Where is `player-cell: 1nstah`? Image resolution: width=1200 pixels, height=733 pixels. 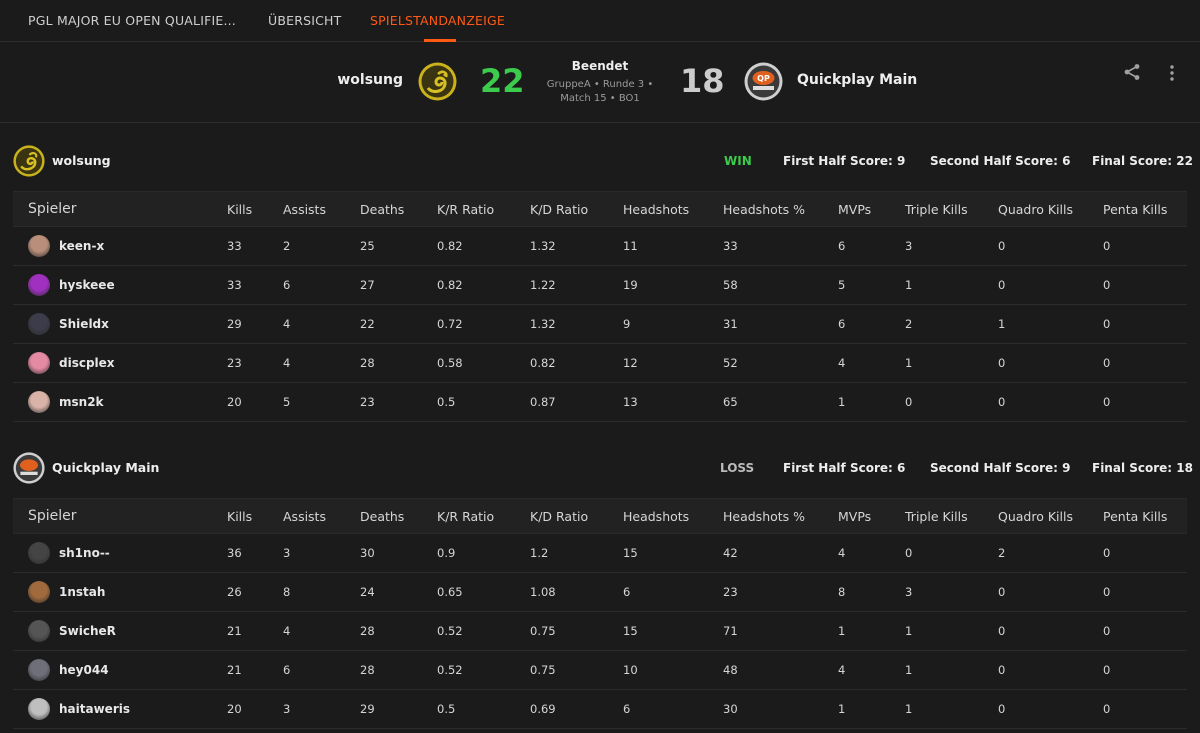
player-cell: 1nstah is located at coordinates (120, 592).